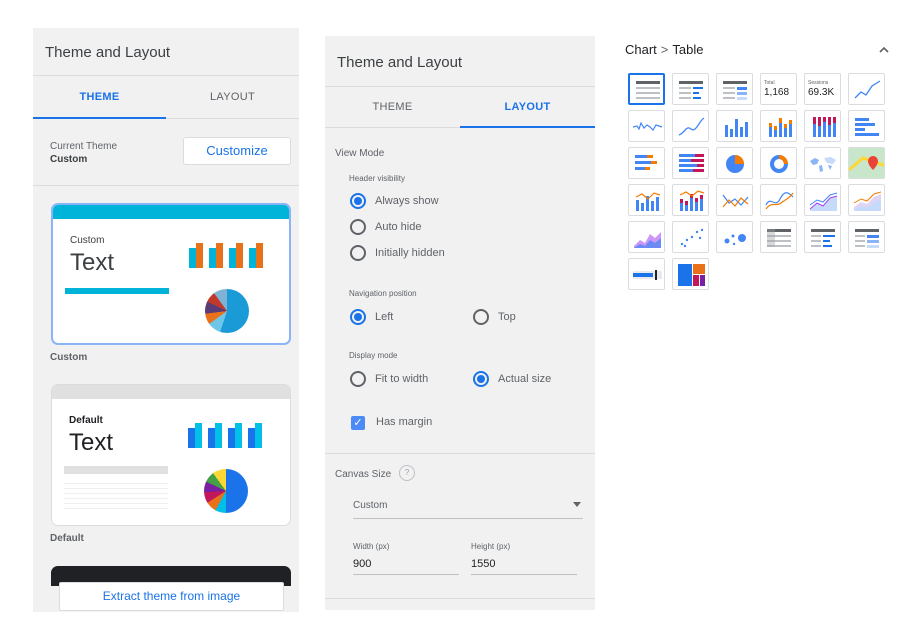 The width and height of the screenshot is (920, 634). I want to click on chart-100-stacked-column-icon, so click(822, 126).